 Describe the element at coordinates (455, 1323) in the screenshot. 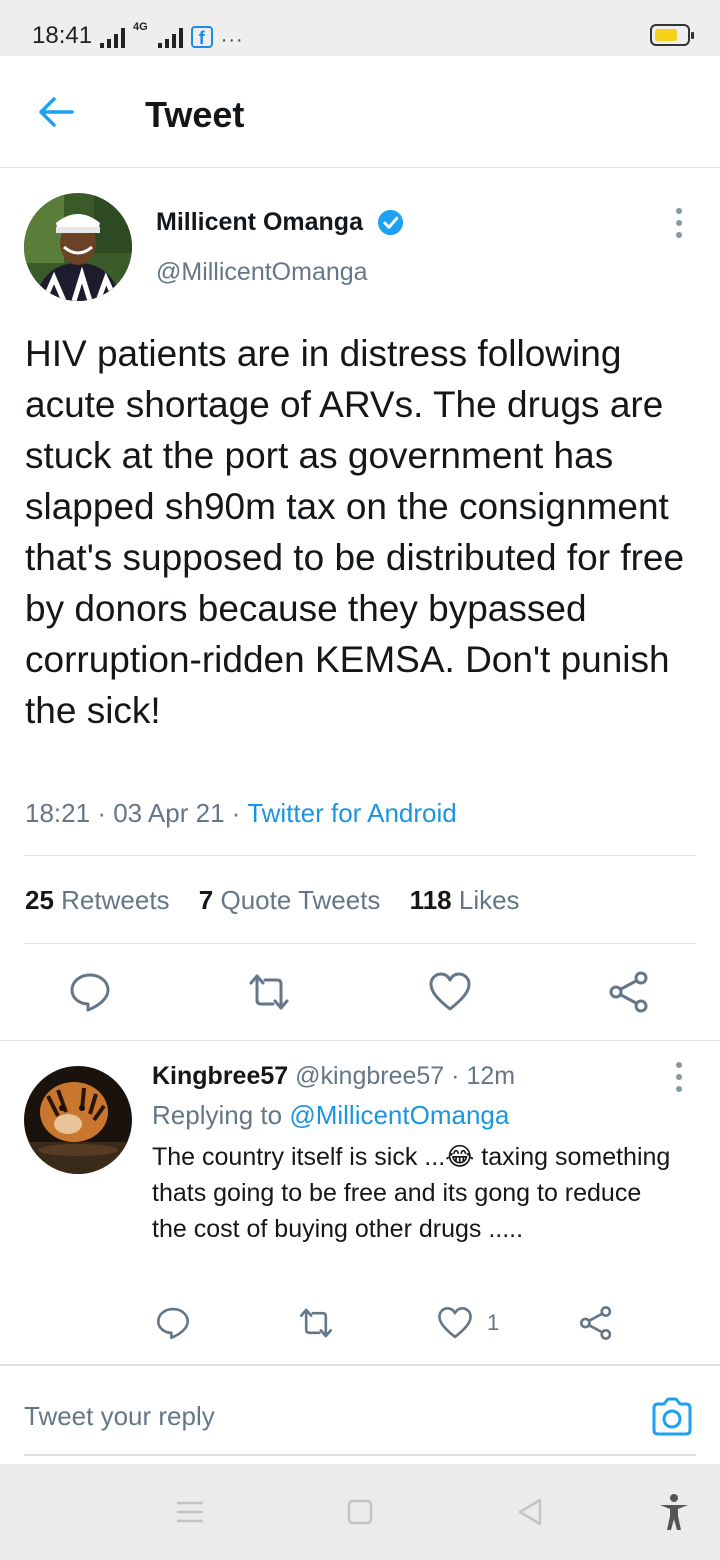

I see `reply-like-heart-icon` at that location.